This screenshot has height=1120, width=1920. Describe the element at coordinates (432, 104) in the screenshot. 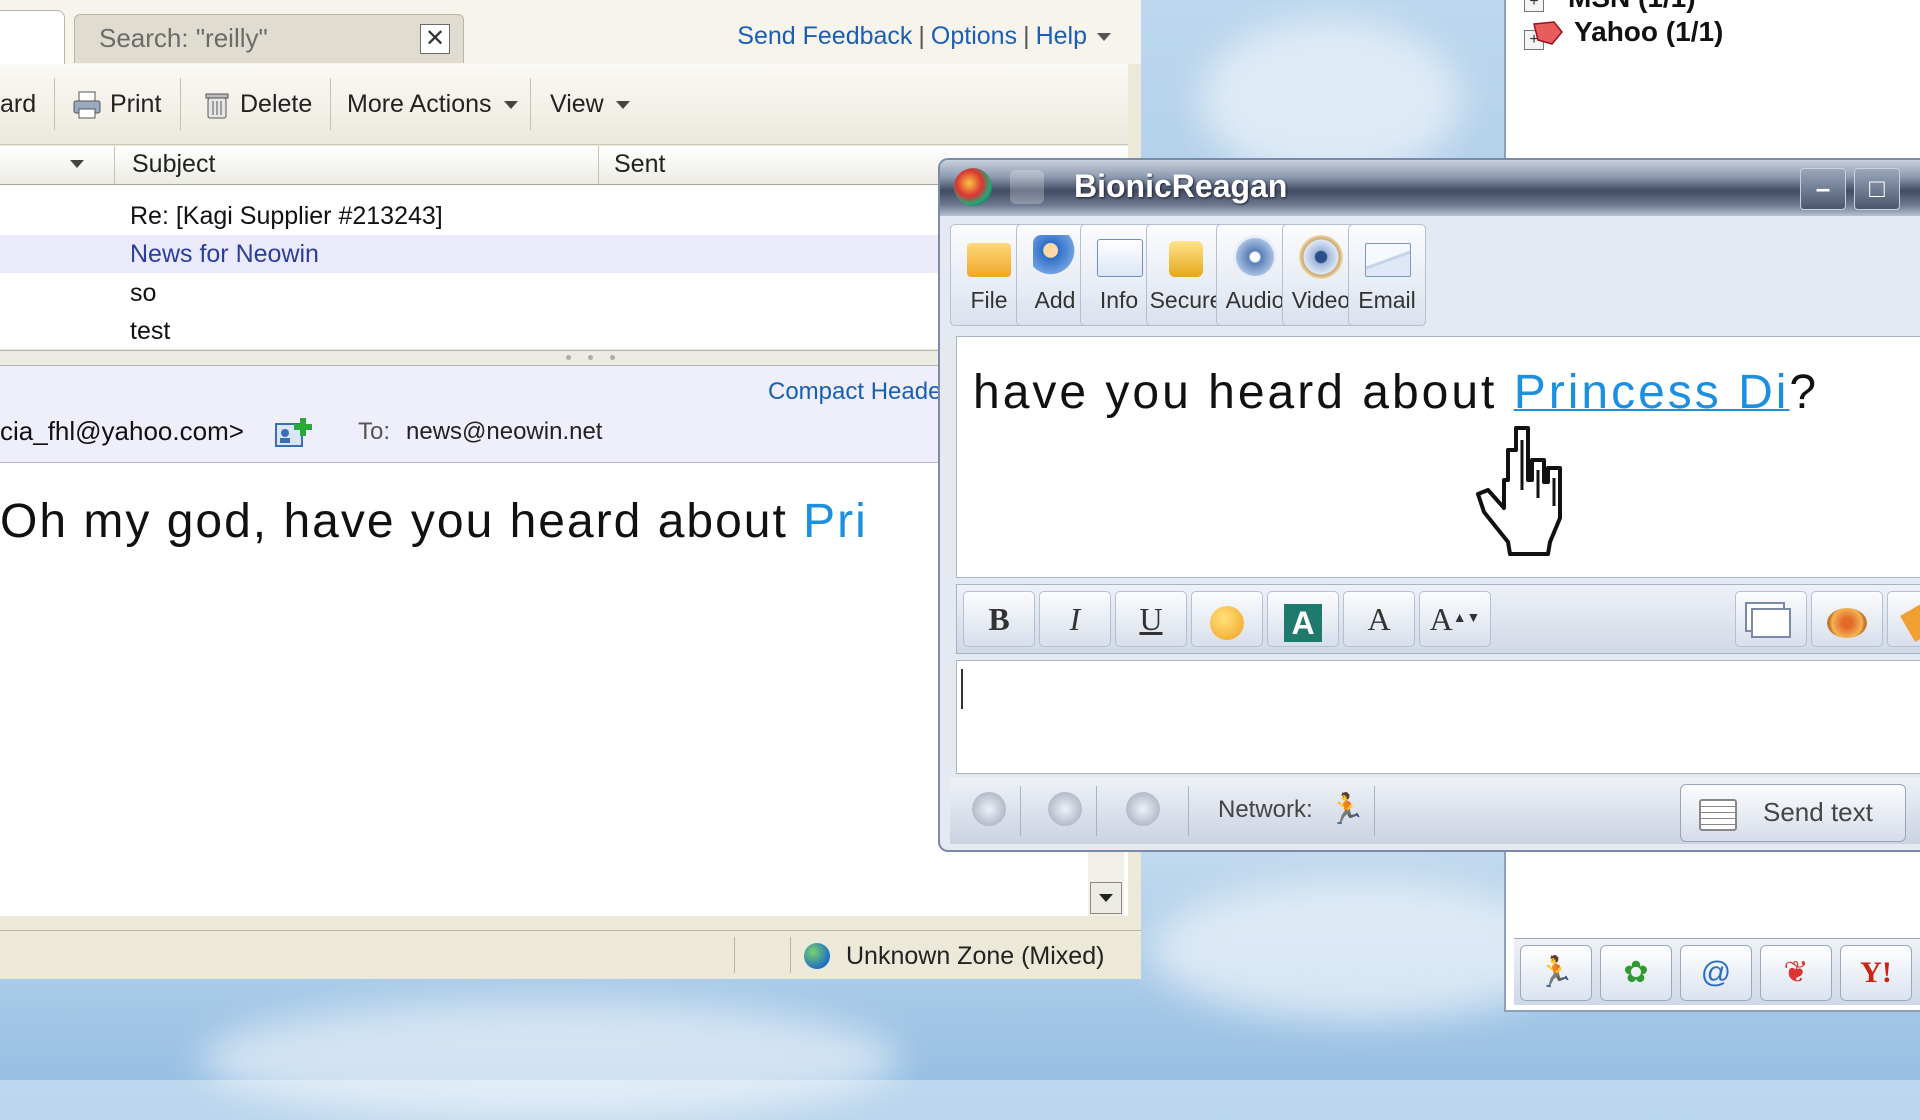

I see `more-actions-button: More Actions` at that location.